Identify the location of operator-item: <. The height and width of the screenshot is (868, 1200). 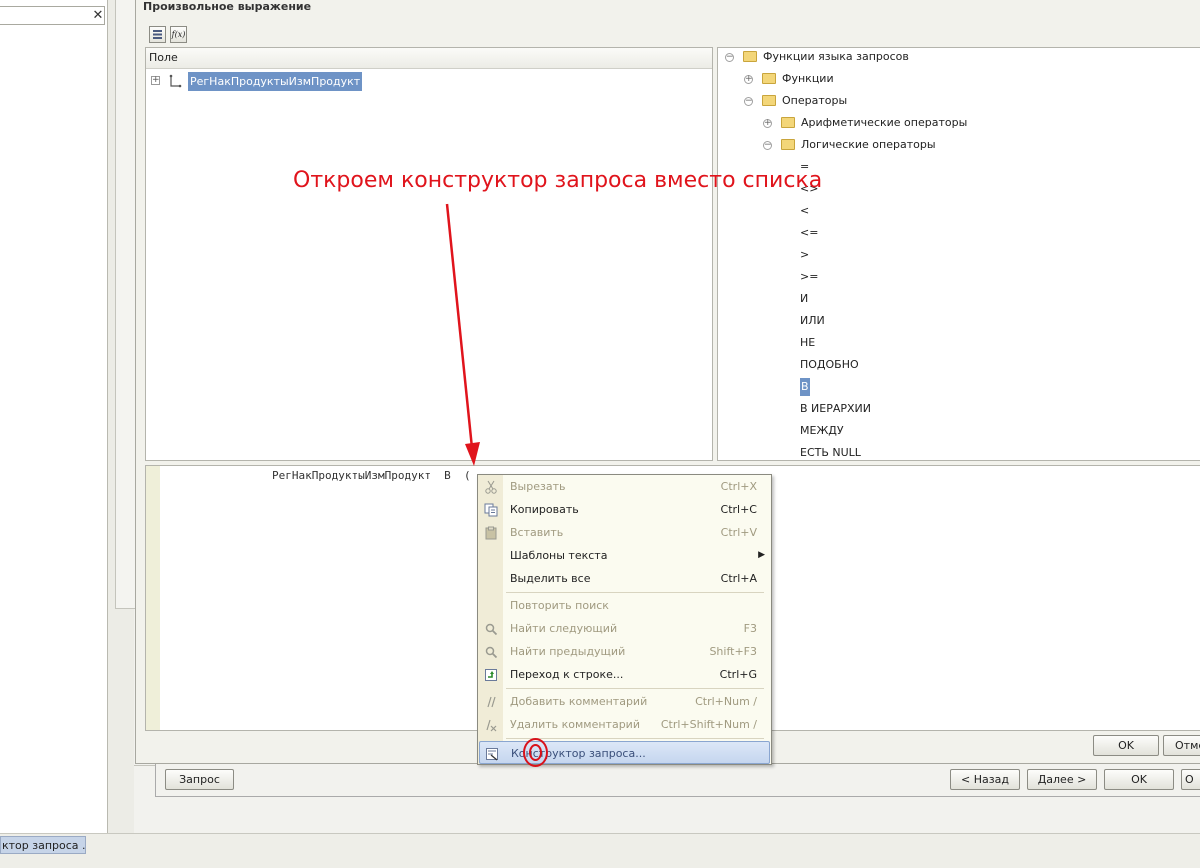
(804, 211).